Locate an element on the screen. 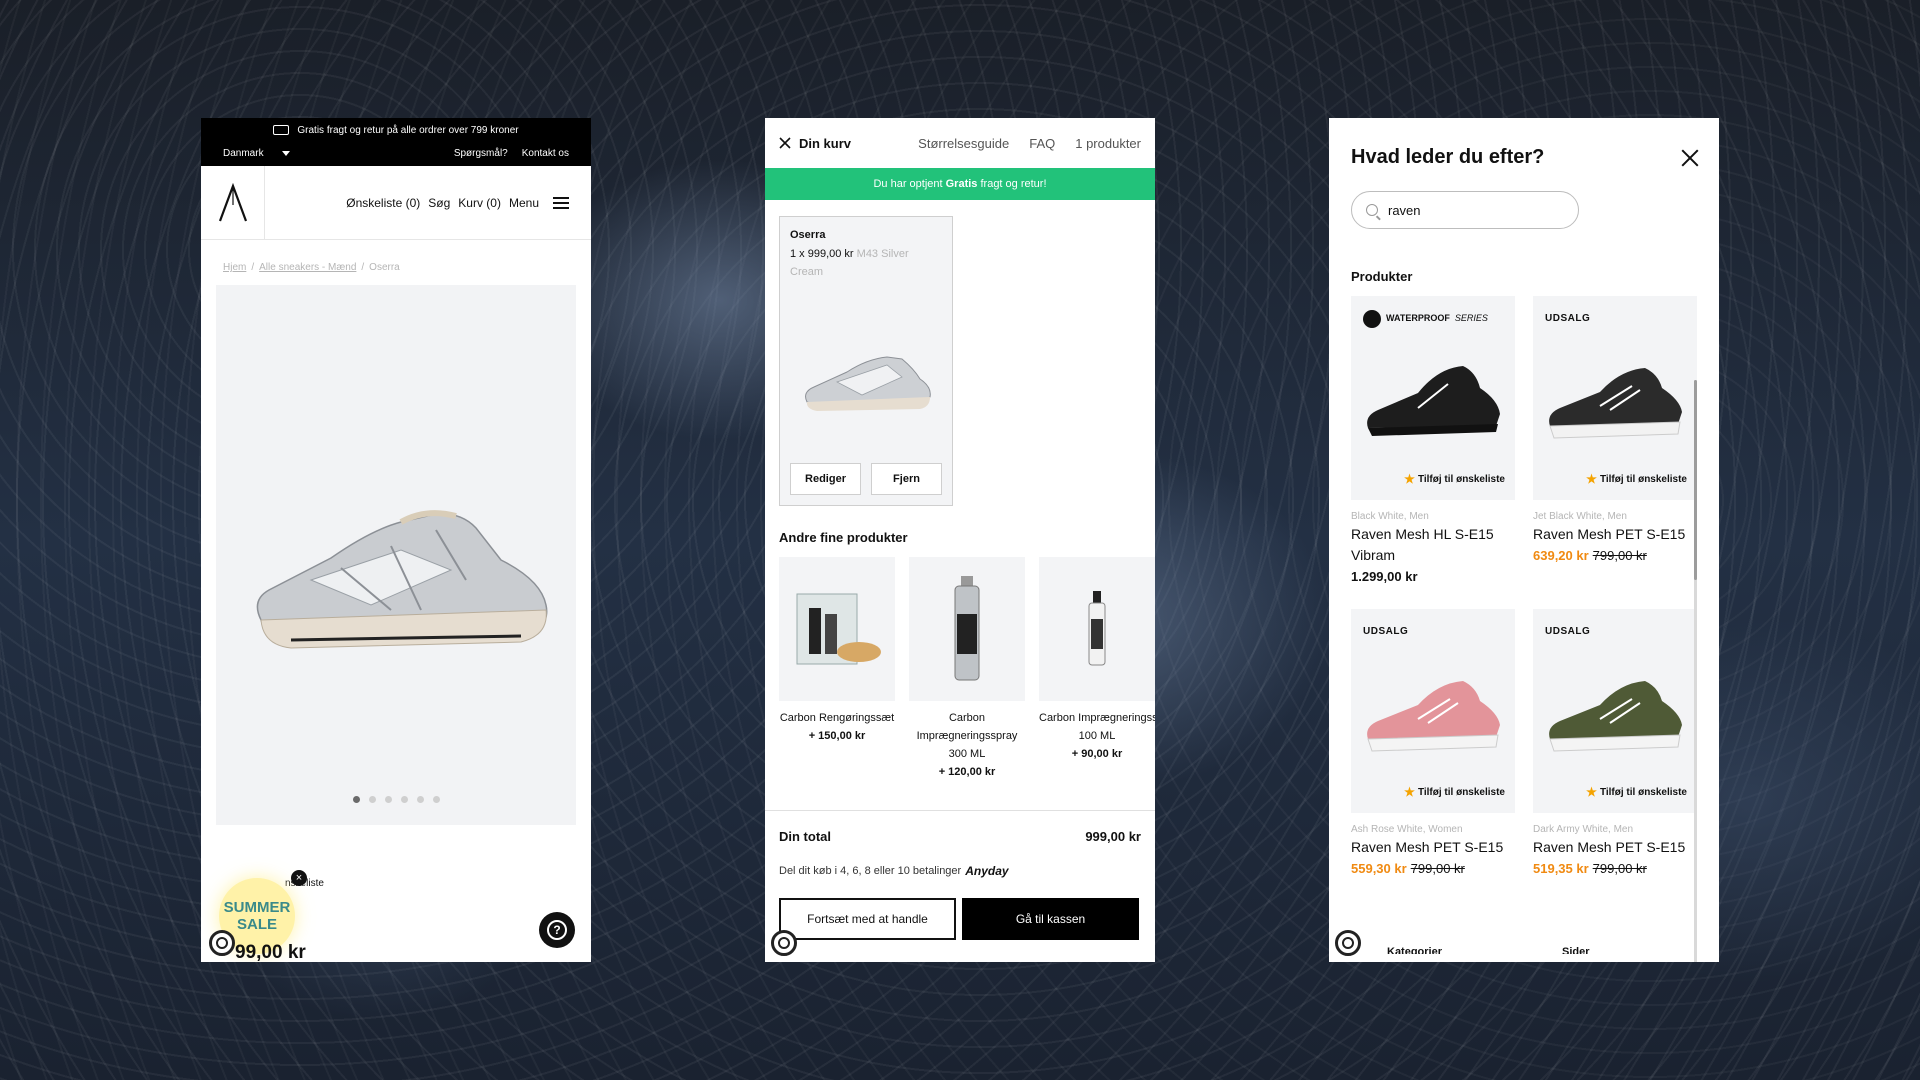 The height and width of the screenshot is (1080, 1920). size-guide-link: Størrelsesguide is located at coordinates (963, 143).